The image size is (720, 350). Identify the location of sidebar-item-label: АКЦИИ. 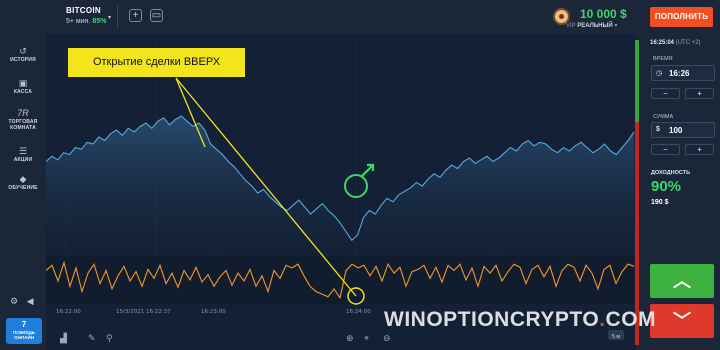
(23, 160).